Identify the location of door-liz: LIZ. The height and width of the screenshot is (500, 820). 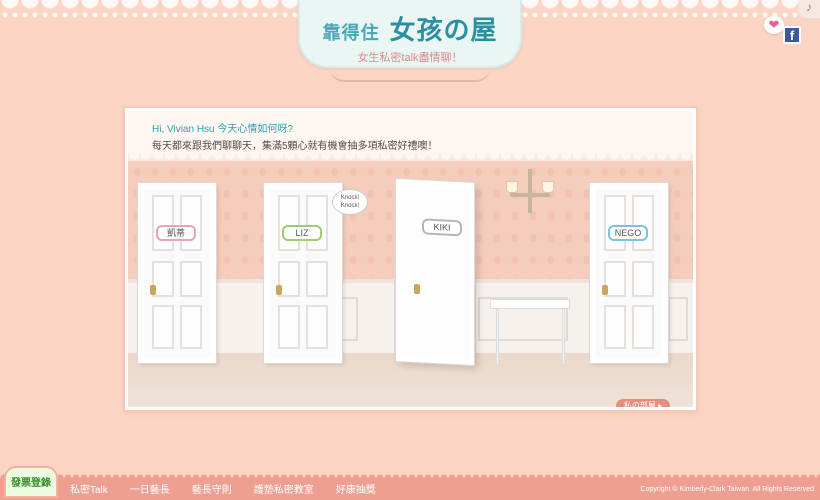
(303, 273).